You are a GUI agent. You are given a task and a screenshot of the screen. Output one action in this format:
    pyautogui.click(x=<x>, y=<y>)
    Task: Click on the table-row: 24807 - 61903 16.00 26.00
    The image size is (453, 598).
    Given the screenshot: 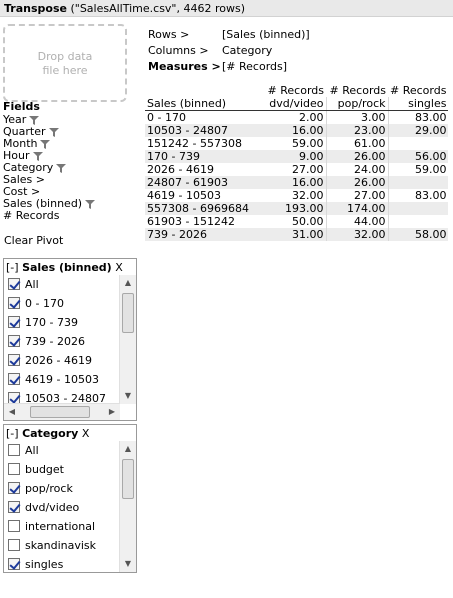 What is the action you would take?
    pyautogui.click(x=297, y=182)
    